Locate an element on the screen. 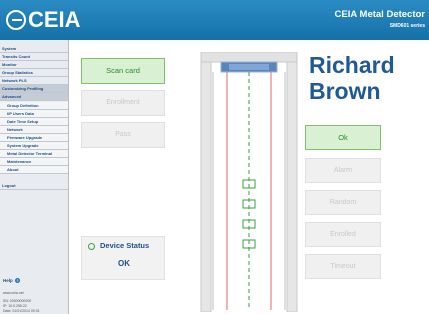  gate-display-screen is located at coordinates (249, 67).